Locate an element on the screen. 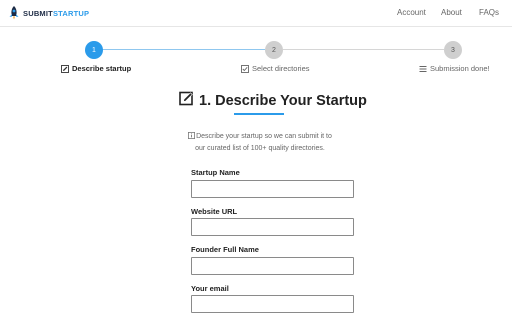  page-title: 1. Describe Your Startup is located at coordinates (273, 101).